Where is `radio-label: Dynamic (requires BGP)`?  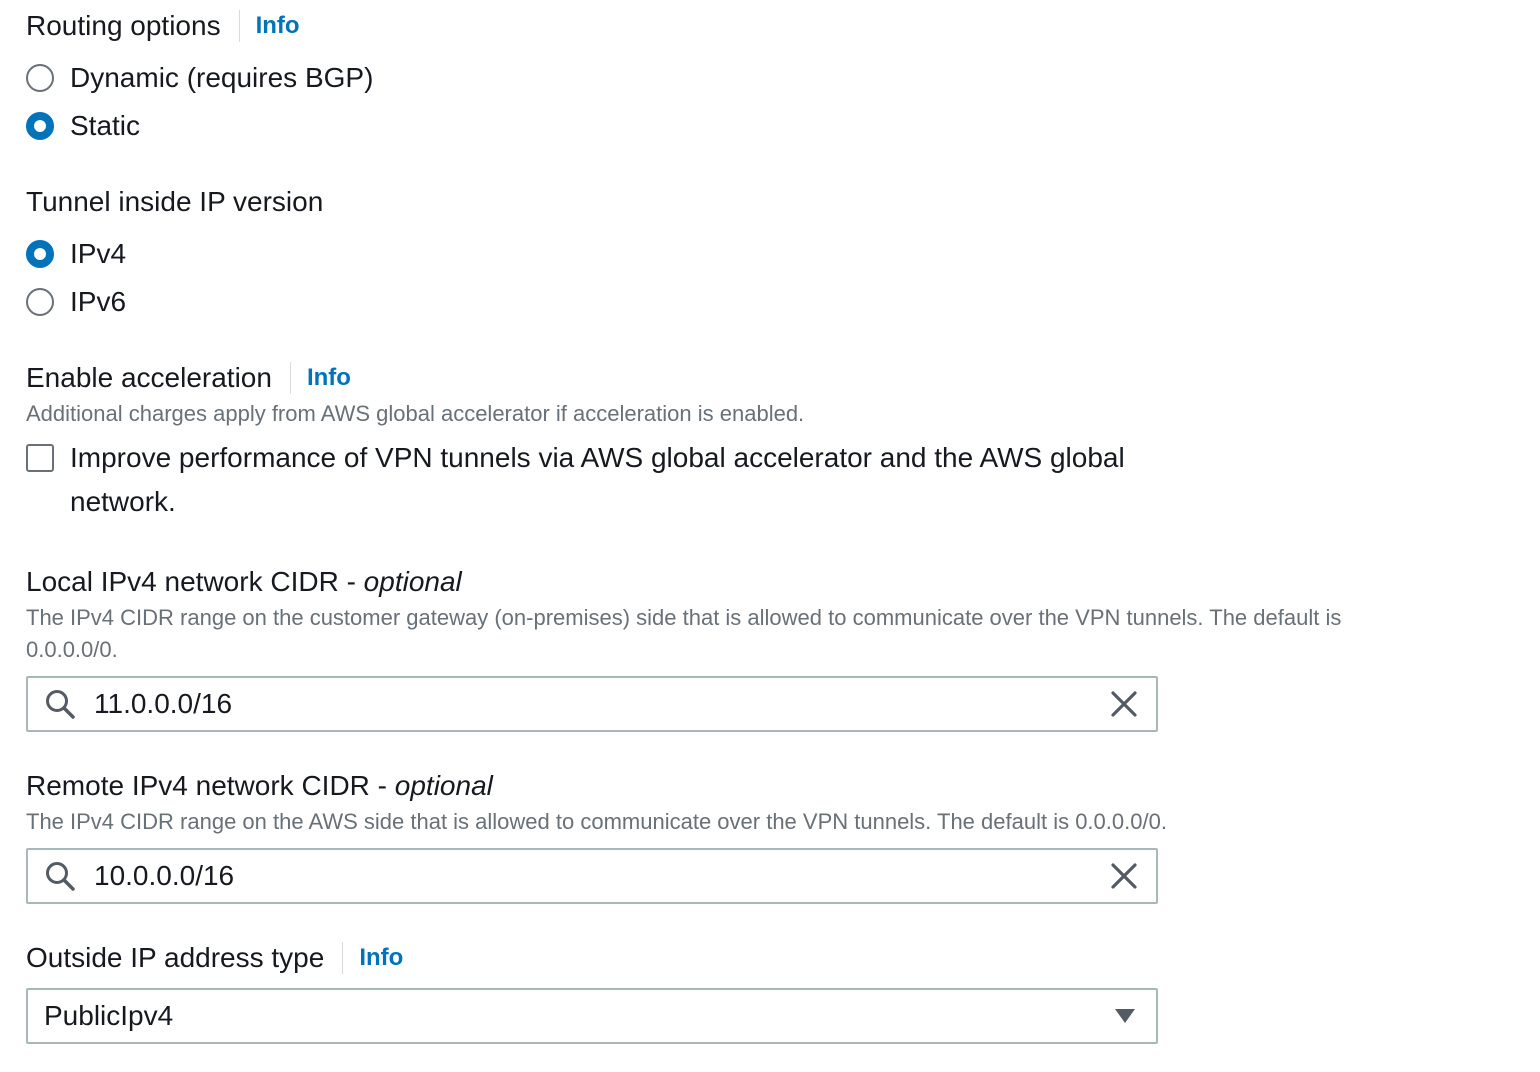
radio-label: Dynamic (requires BGP) is located at coordinates (222, 77).